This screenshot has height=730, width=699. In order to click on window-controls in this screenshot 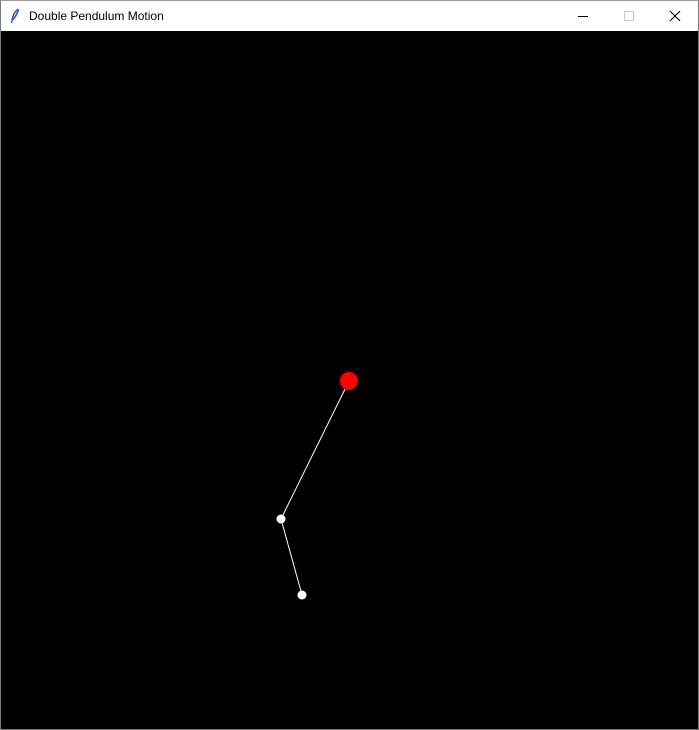, I will do `click(629, 16)`.